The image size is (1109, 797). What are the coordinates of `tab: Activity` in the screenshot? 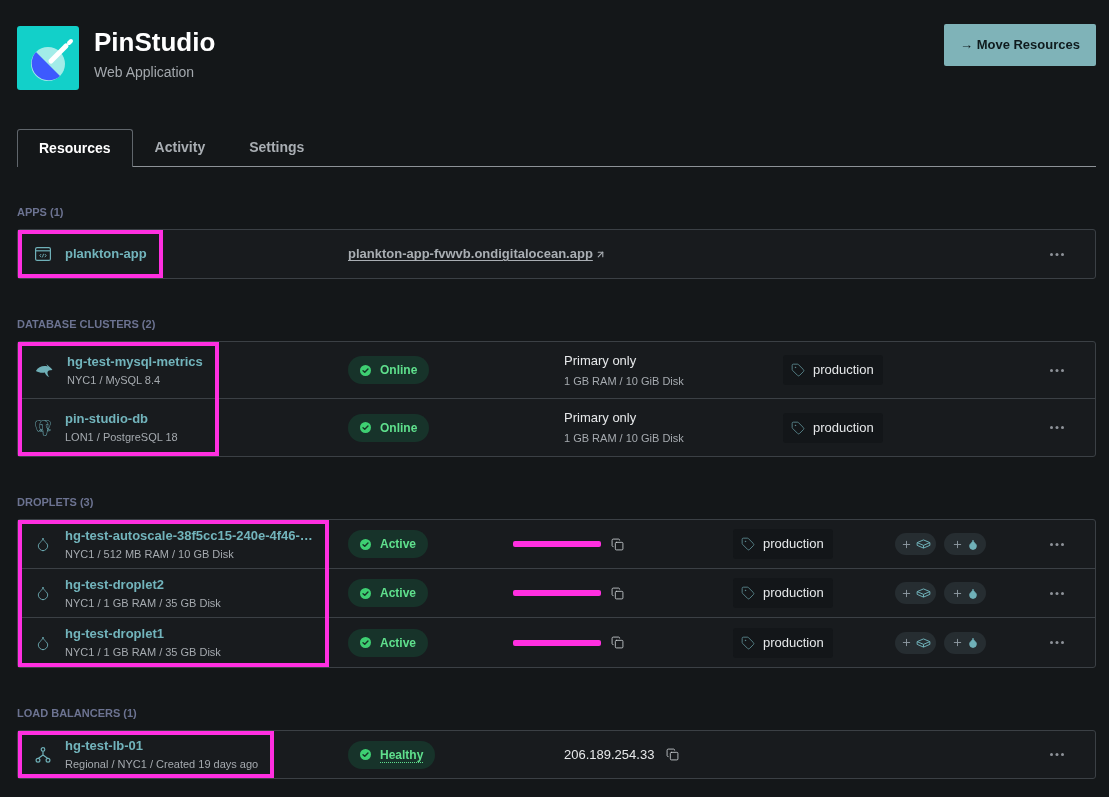 It's located at (180, 148).